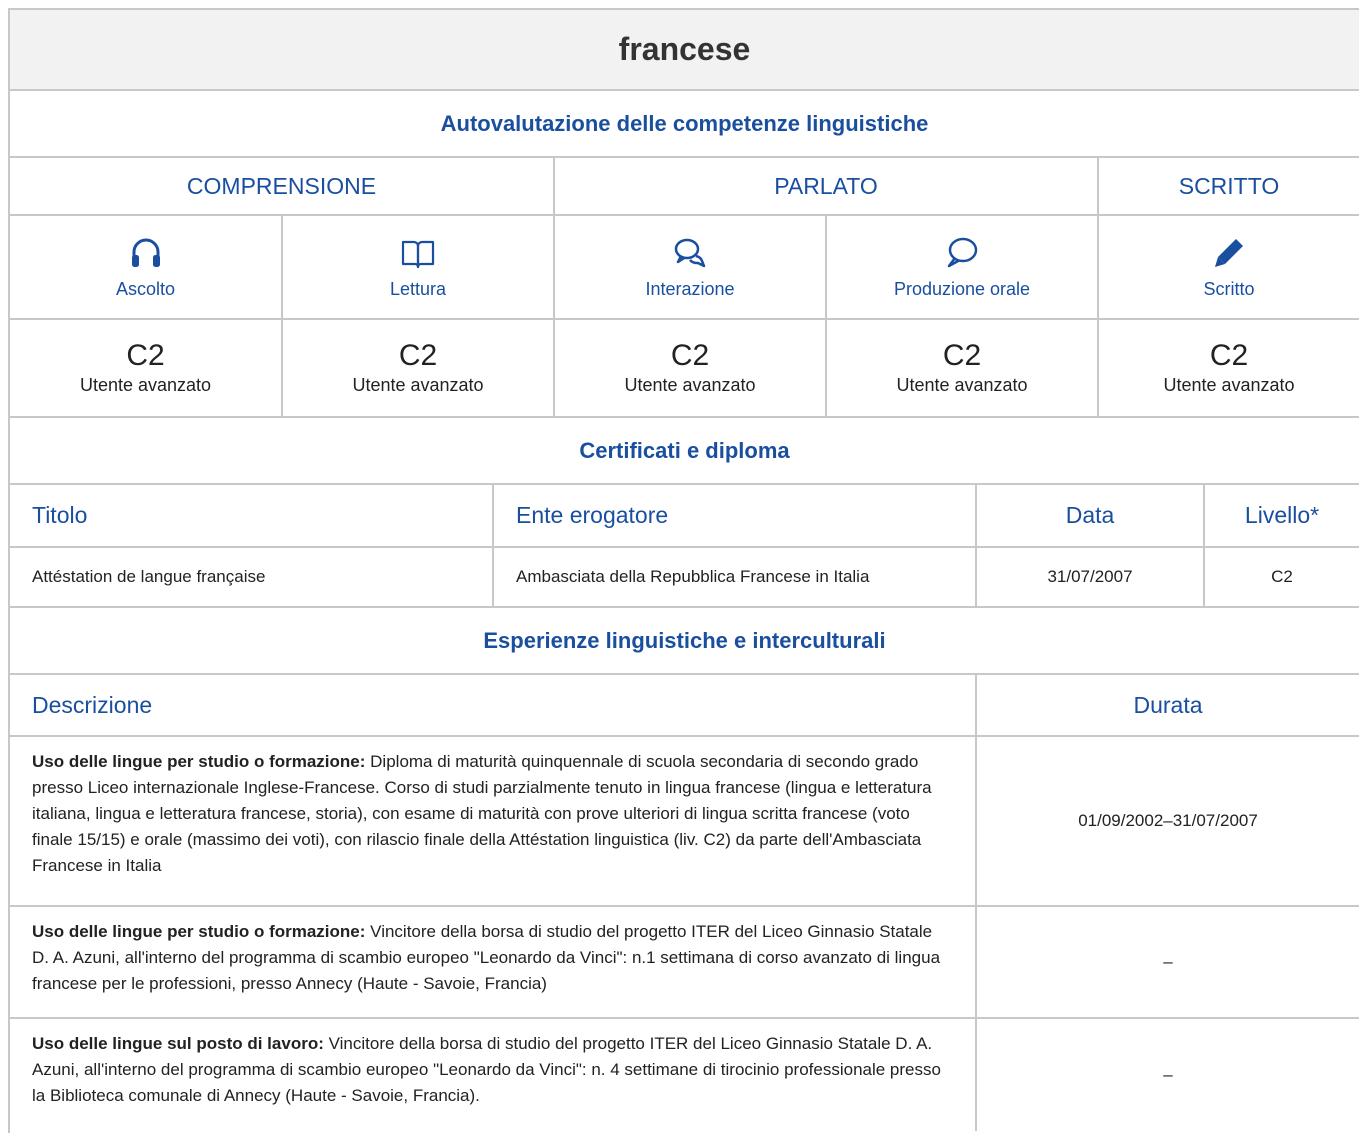 The height and width of the screenshot is (1133, 1359). I want to click on group-parlato: PARLATO, so click(827, 186).